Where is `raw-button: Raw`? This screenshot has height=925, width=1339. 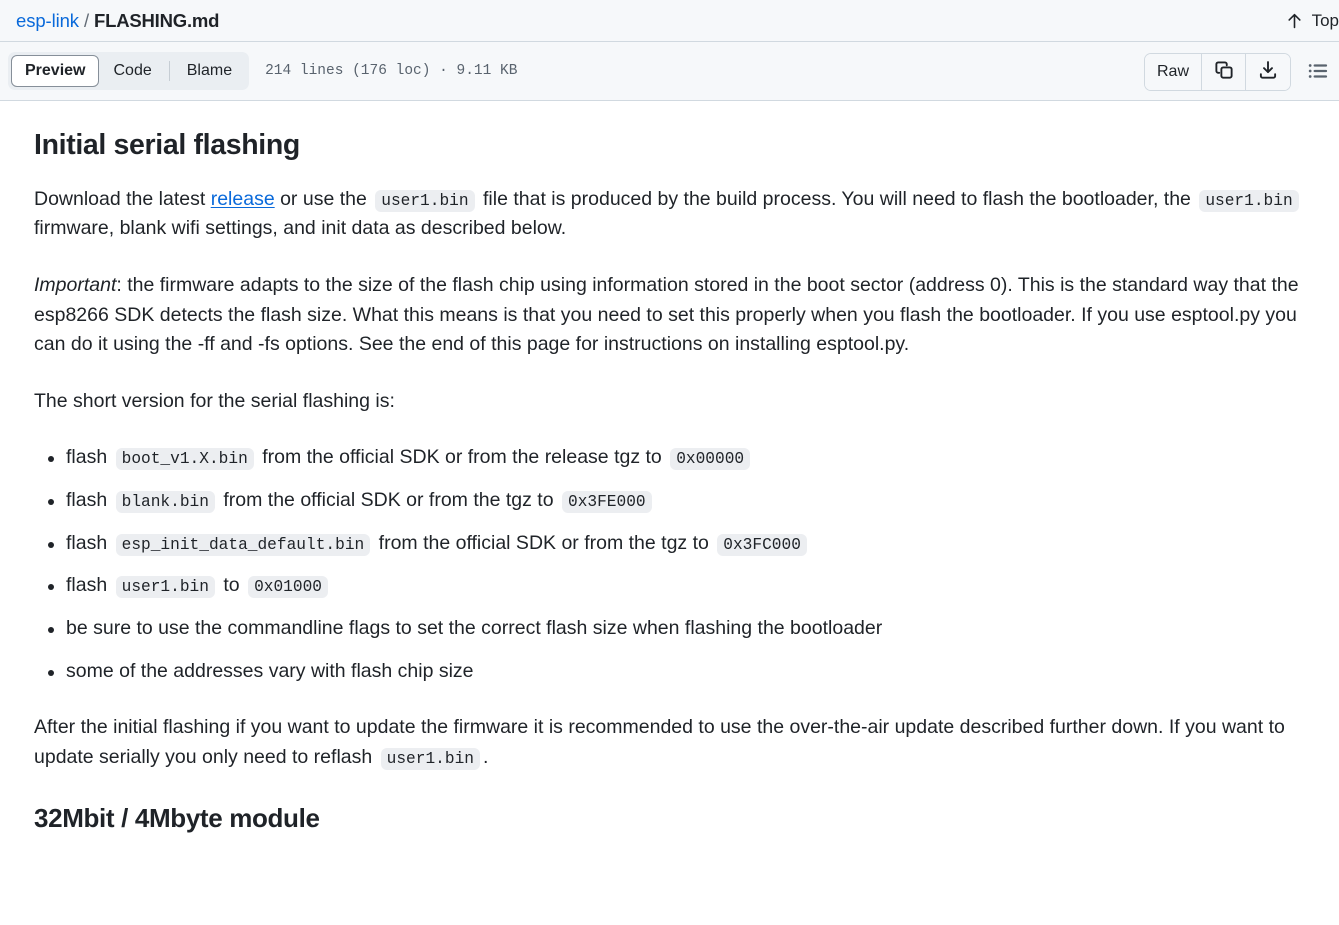
raw-button: Raw is located at coordinates (1173, 72).